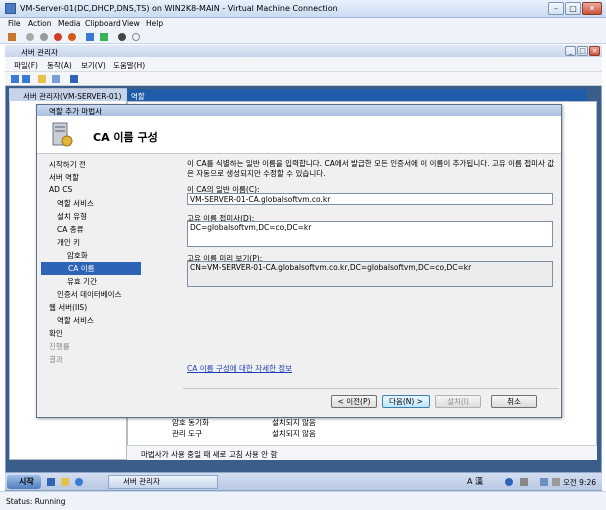 This screenshot has width=606, height=510. I want to click on start-label: 시작, so click(26, 481).